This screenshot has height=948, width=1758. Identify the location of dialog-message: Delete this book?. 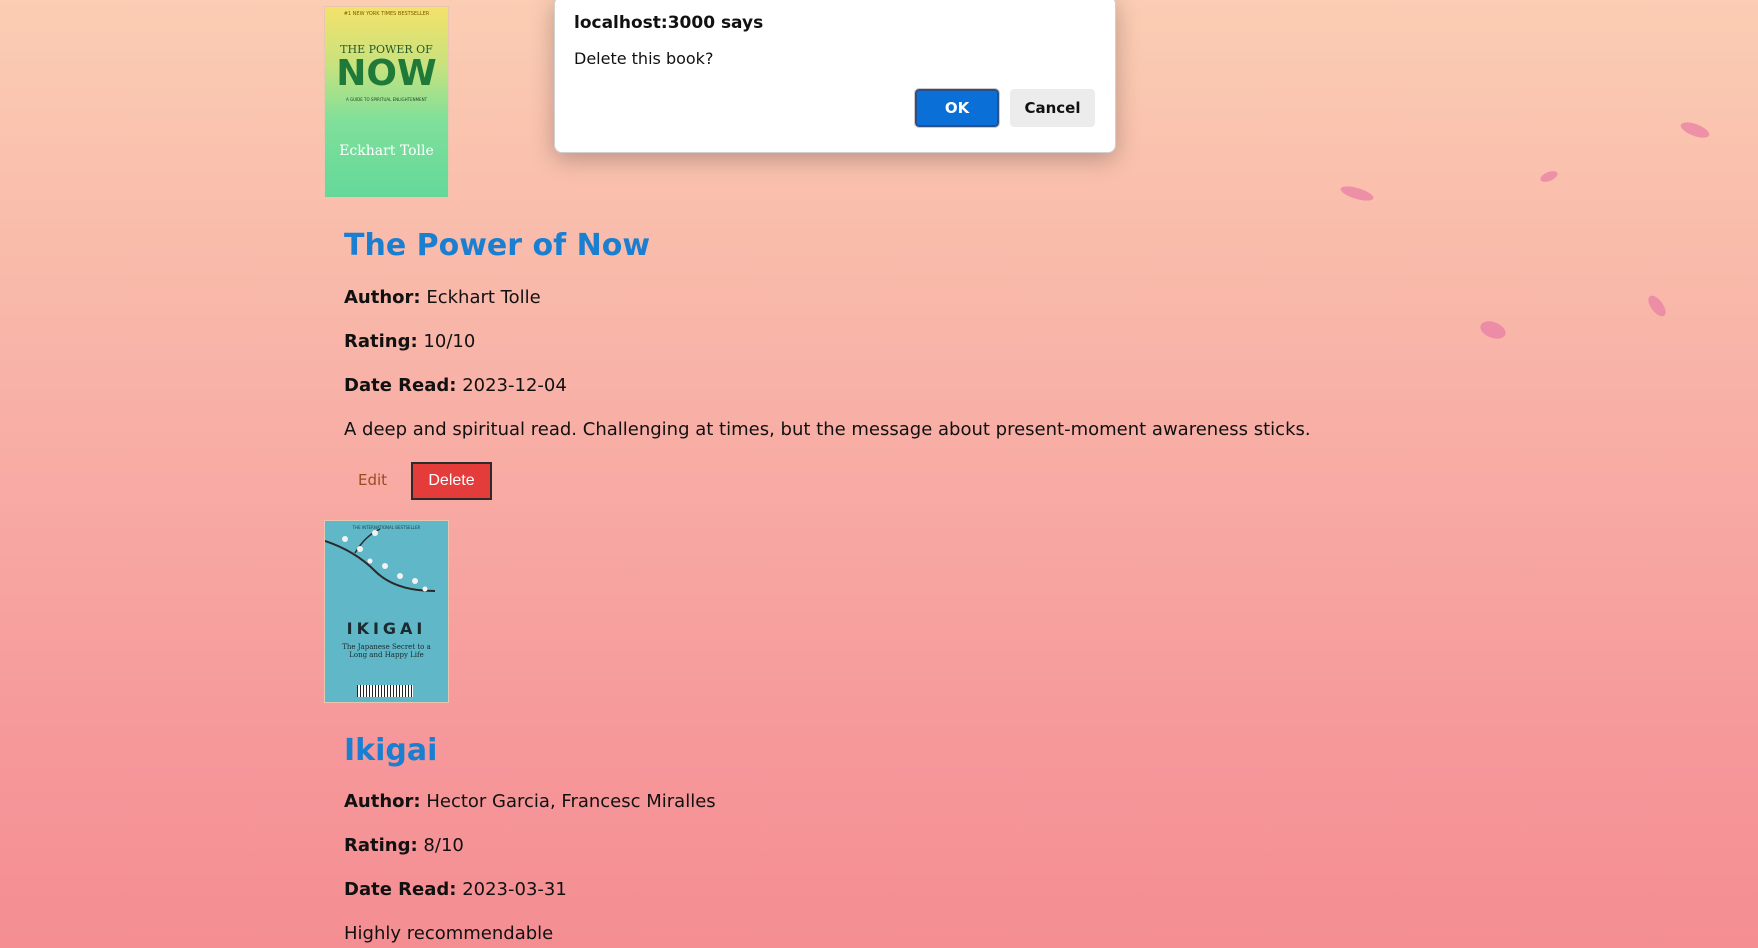
(644, 58).